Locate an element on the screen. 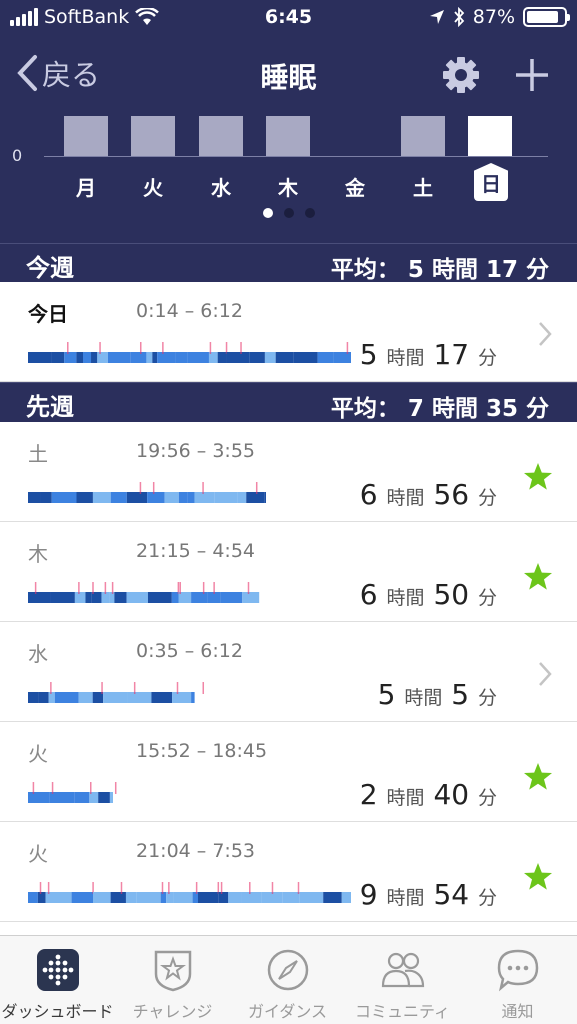  avg-hours: 7 is located at coordinates (415, 409).